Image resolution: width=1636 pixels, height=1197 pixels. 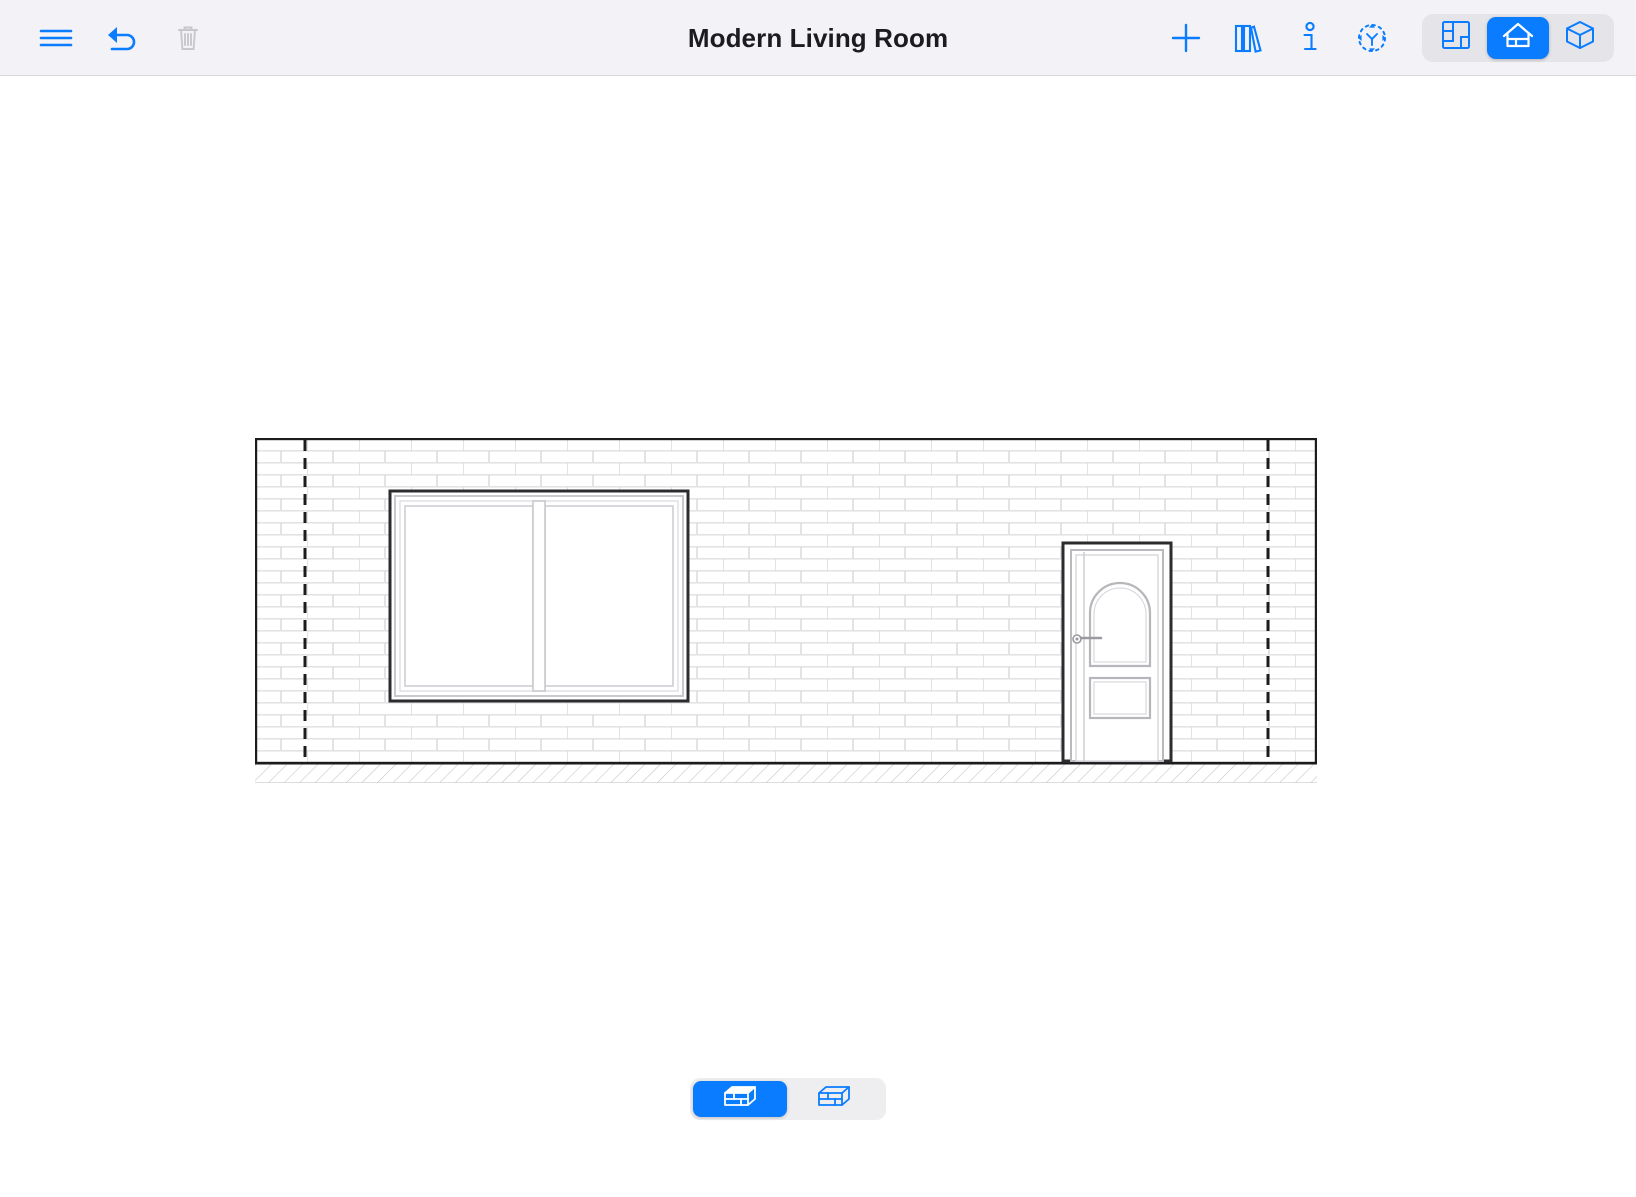 I want to click on wall-filled-mode-button, so click(x=740, y=1099).